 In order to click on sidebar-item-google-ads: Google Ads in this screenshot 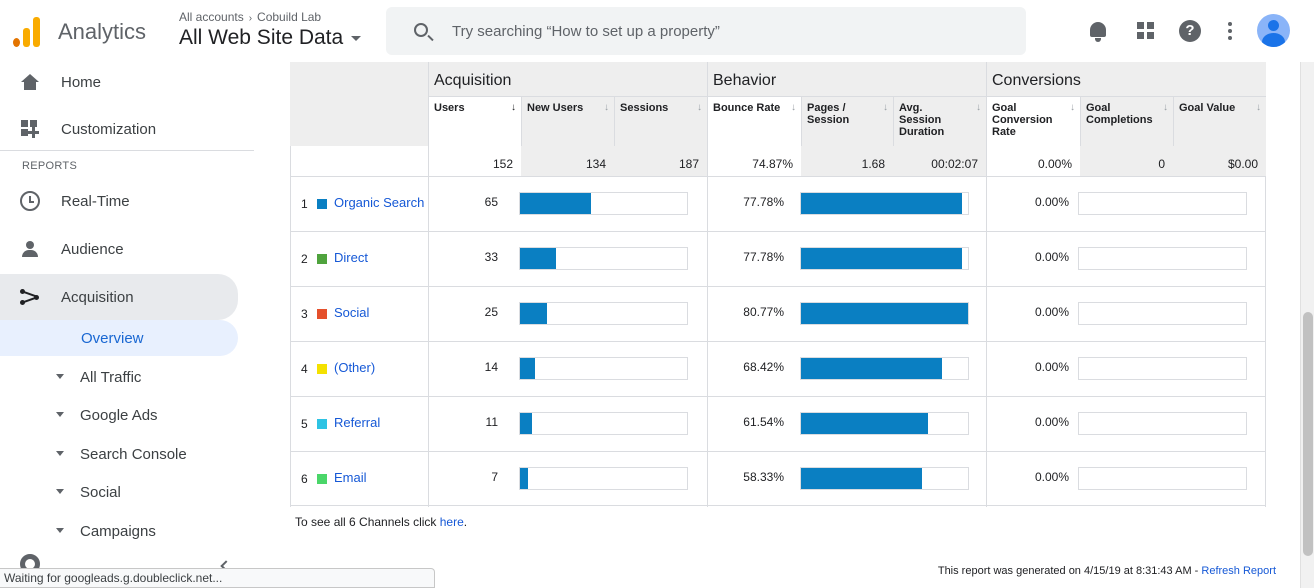, I will do `click(127, 416)`.